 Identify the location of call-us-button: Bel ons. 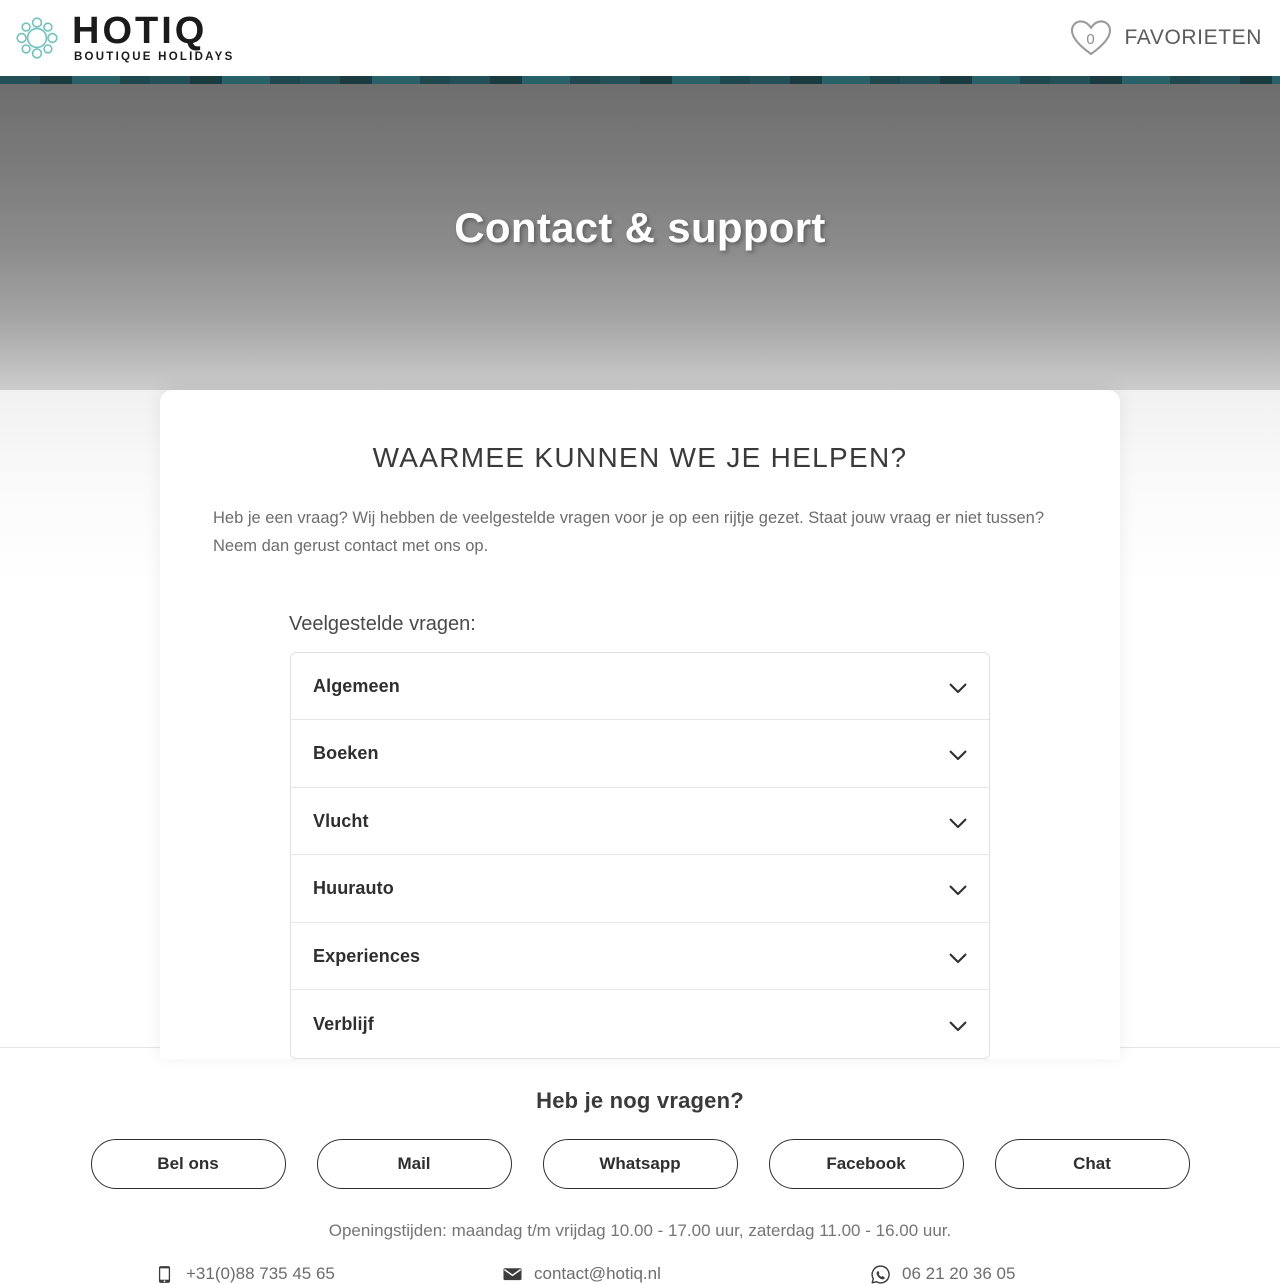
(188, 1164).